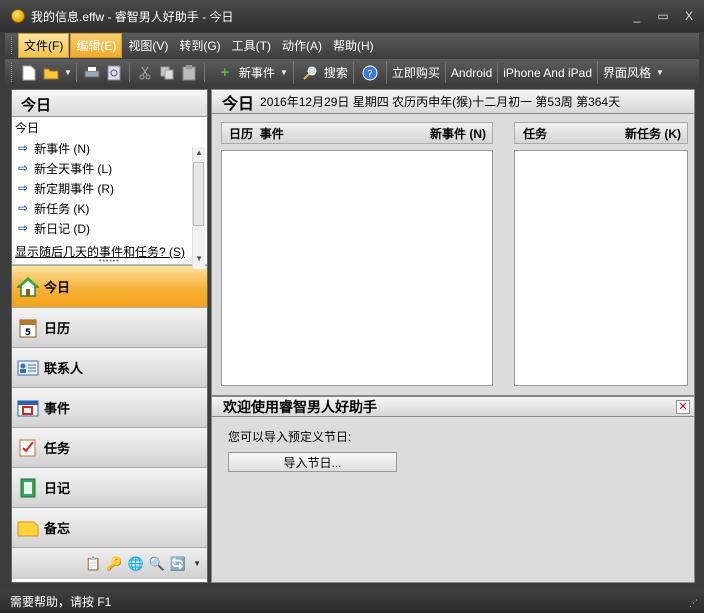 The width and height of the screenshot is (704, 613). I want to click on key-icon: 🔑, so click(114, 564).